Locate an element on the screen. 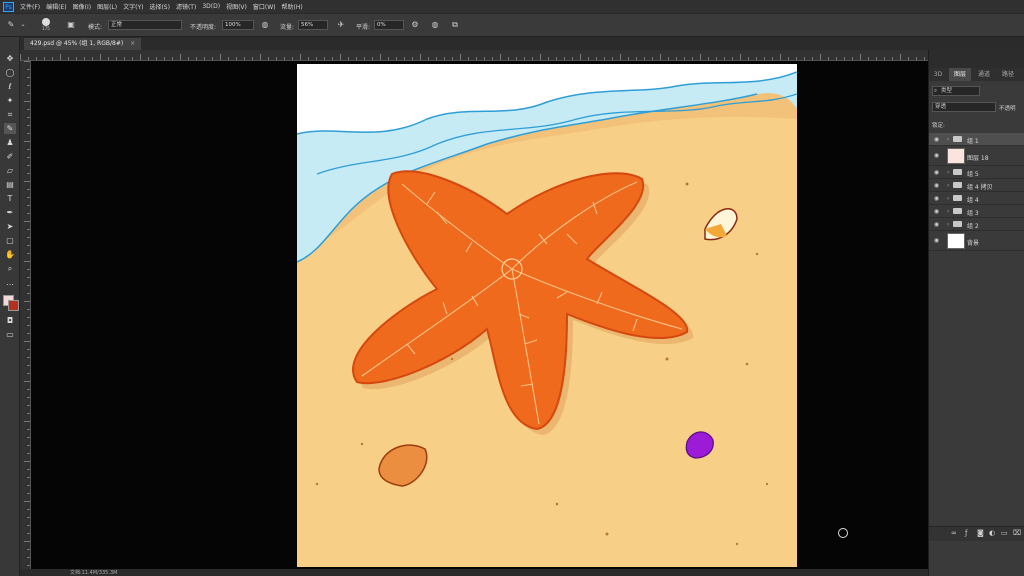 This screenshot has width=1024, height=576. symmetry-icon: ⧉ is located at coordinates (455, 25).